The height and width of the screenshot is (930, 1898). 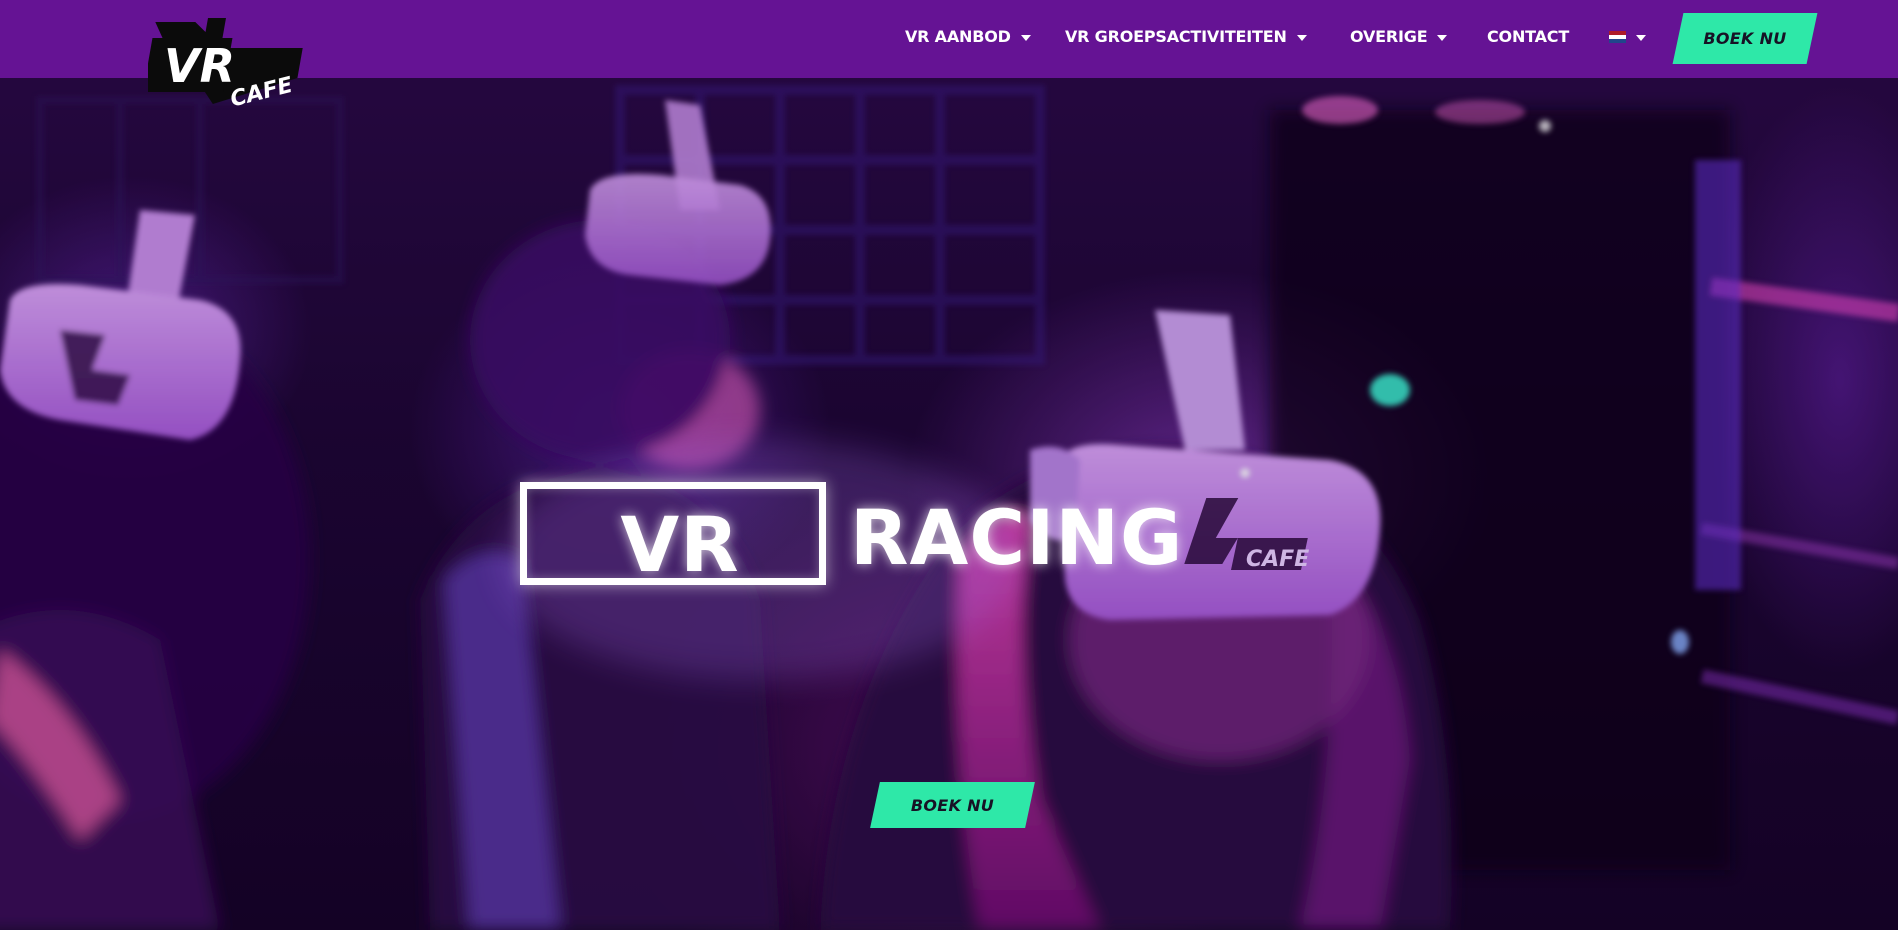 I want to click on hero-title-racing: RACING, so click(x=1017, y=537).